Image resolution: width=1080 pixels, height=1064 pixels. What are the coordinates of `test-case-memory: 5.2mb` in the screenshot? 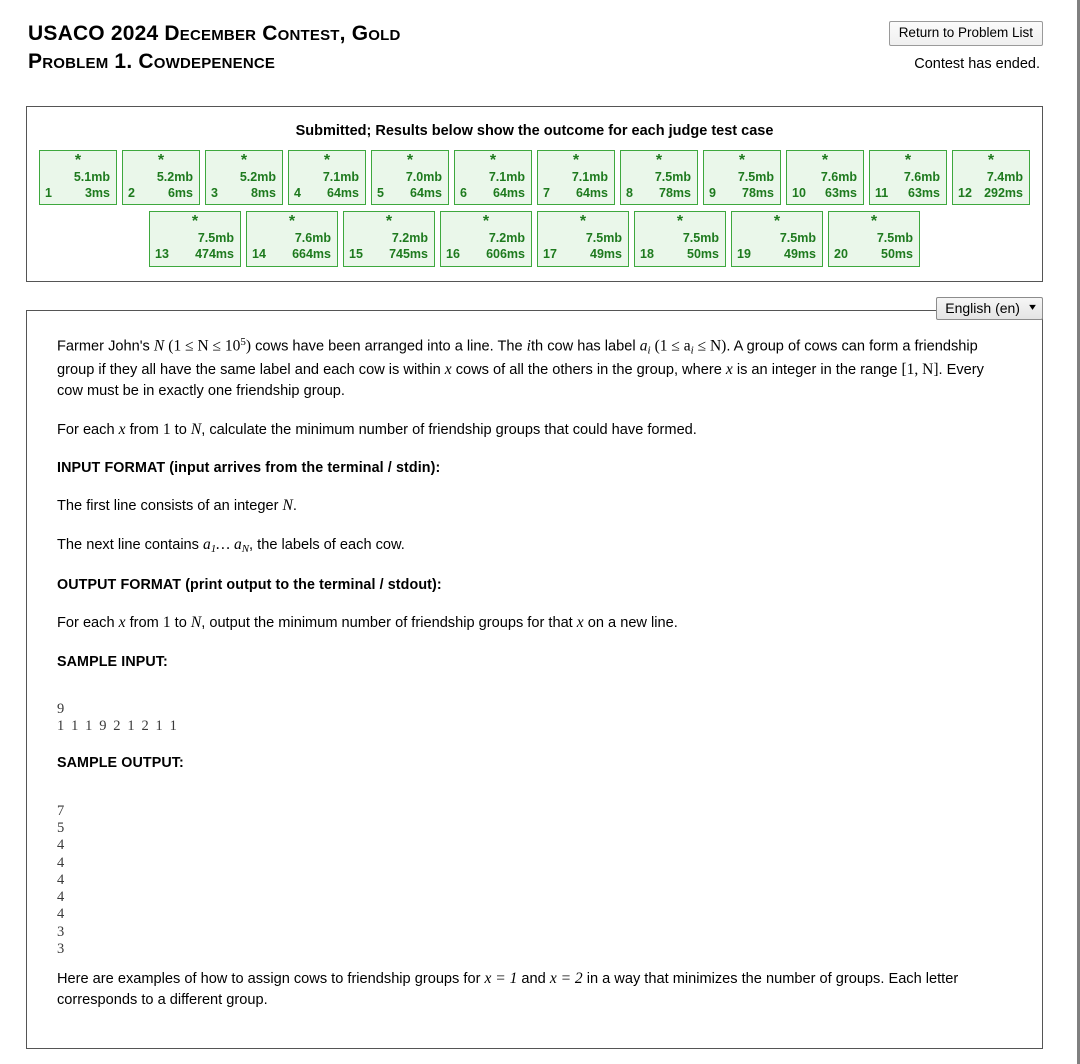 It's located at (174, 177).